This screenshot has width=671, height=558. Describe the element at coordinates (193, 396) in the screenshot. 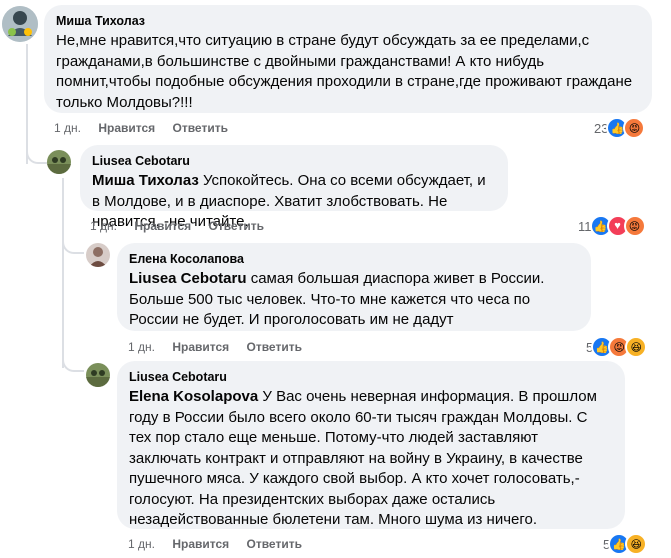

I see `mention-link: Elena Kosolapova` at that location.